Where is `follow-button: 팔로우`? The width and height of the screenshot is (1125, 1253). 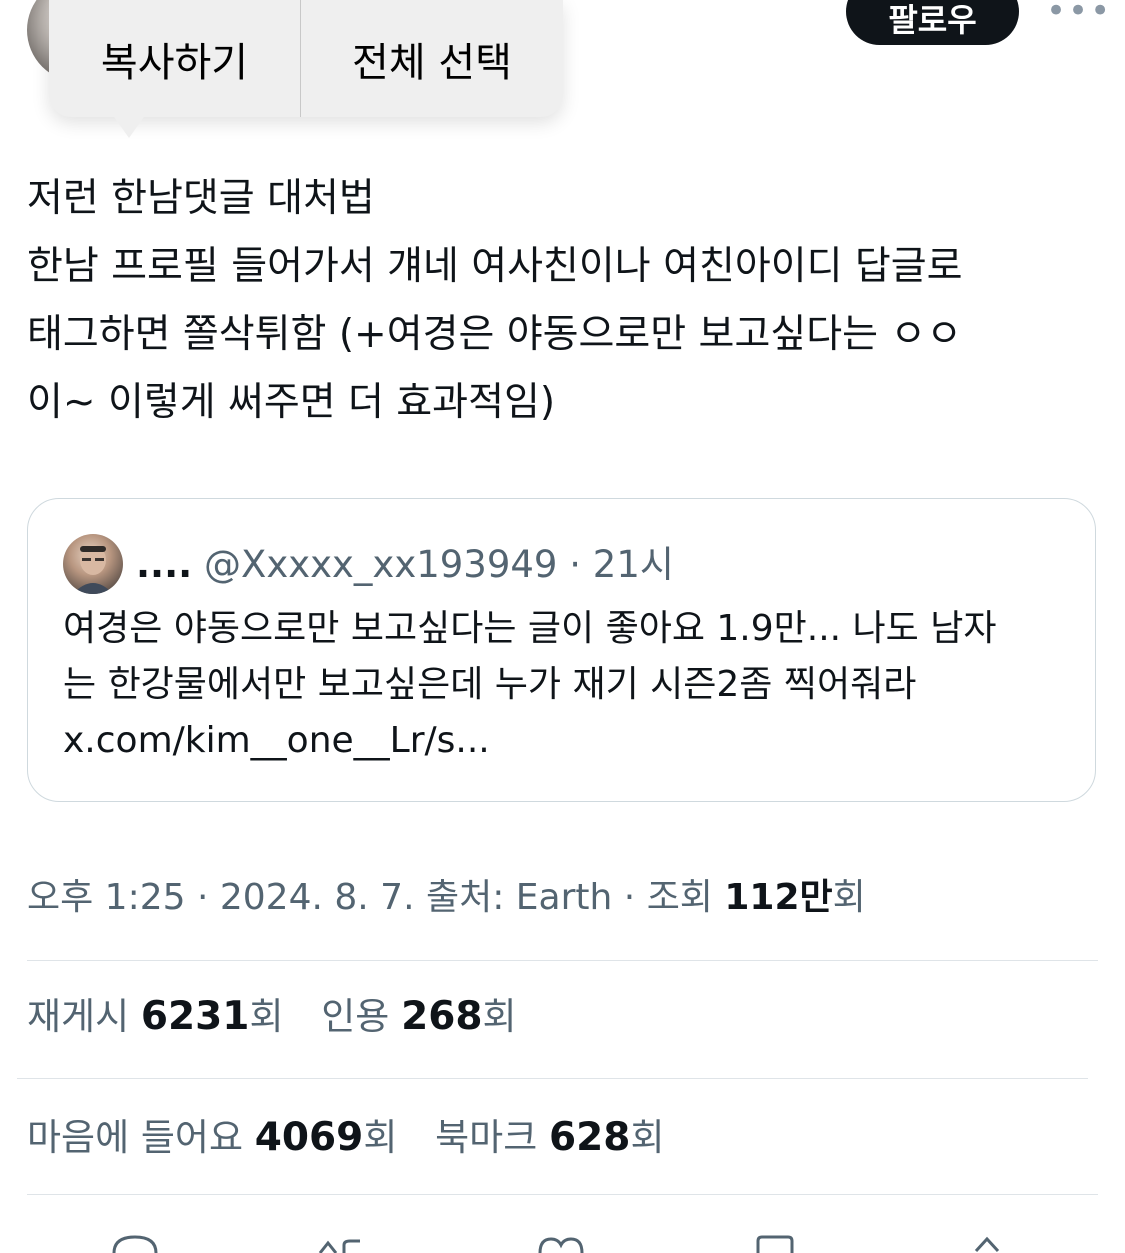
follow-button: 팔로우 is located at coordinates (932, 22).